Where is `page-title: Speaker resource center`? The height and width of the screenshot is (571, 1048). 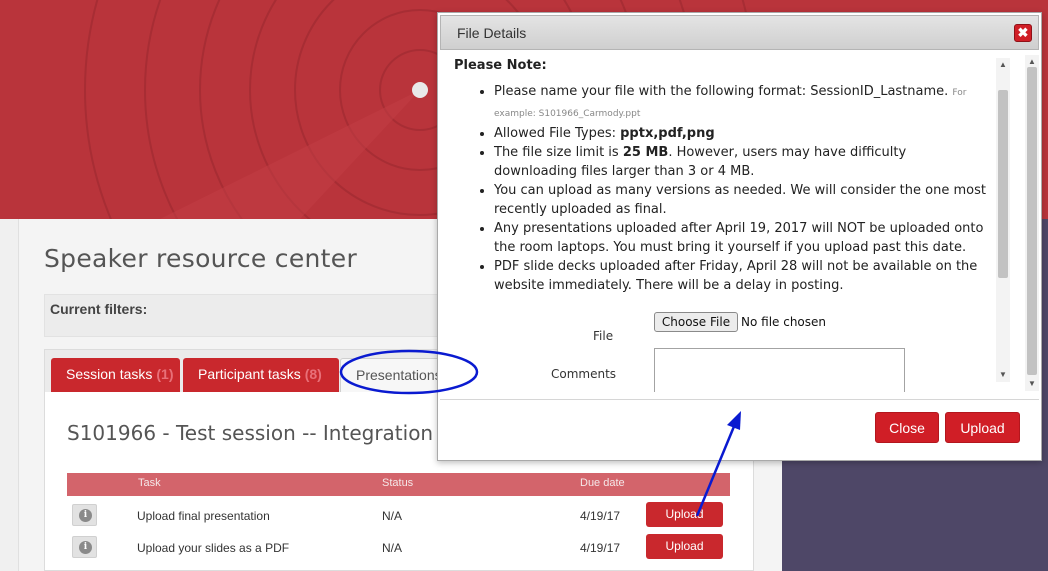
page-title: Speaker resource center is located at coordinates (201, 258).